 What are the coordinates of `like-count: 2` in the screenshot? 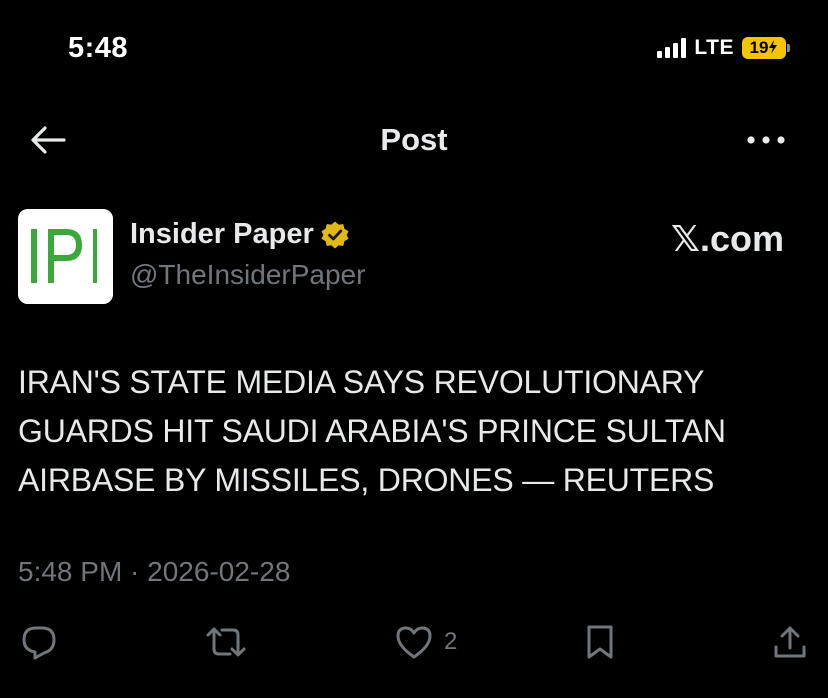 It's located at (451, 641).